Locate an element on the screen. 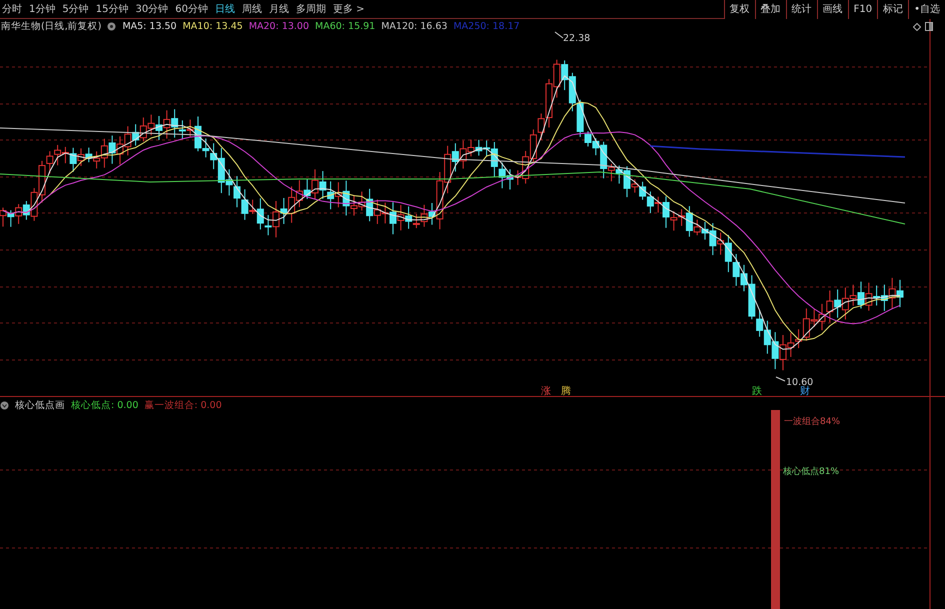 This screenshot has width=945, height=609. period-tab: 1分钟 is located at coordinates (42, 9).